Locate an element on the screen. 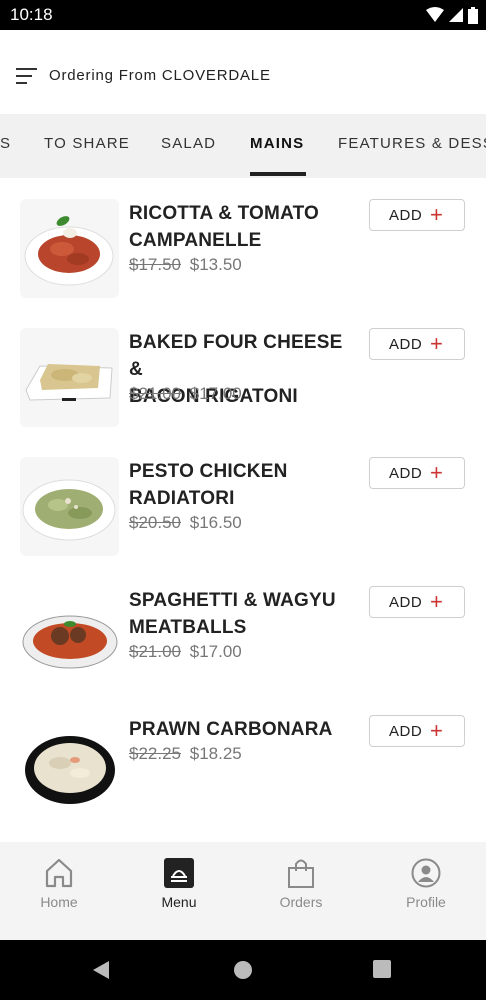 The width and height of the screenshot is (486, 1000). item-name-line: PRAWN CARBONARA is located at coordinates (231, 729).